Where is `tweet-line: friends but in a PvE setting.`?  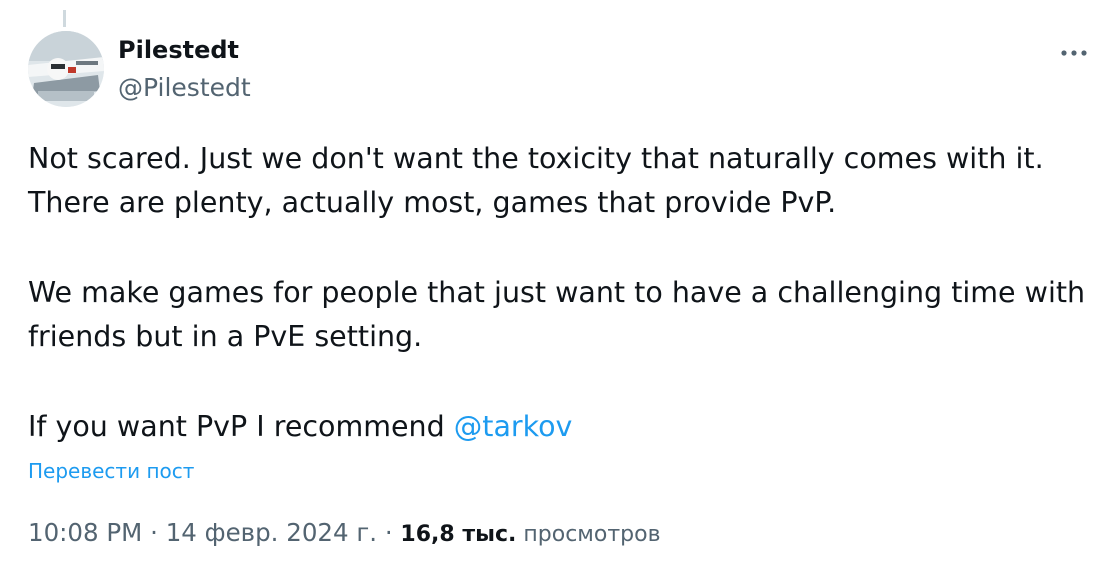
tweet-line: friends but in a PvE setting. is located at coordinates (225, 336).